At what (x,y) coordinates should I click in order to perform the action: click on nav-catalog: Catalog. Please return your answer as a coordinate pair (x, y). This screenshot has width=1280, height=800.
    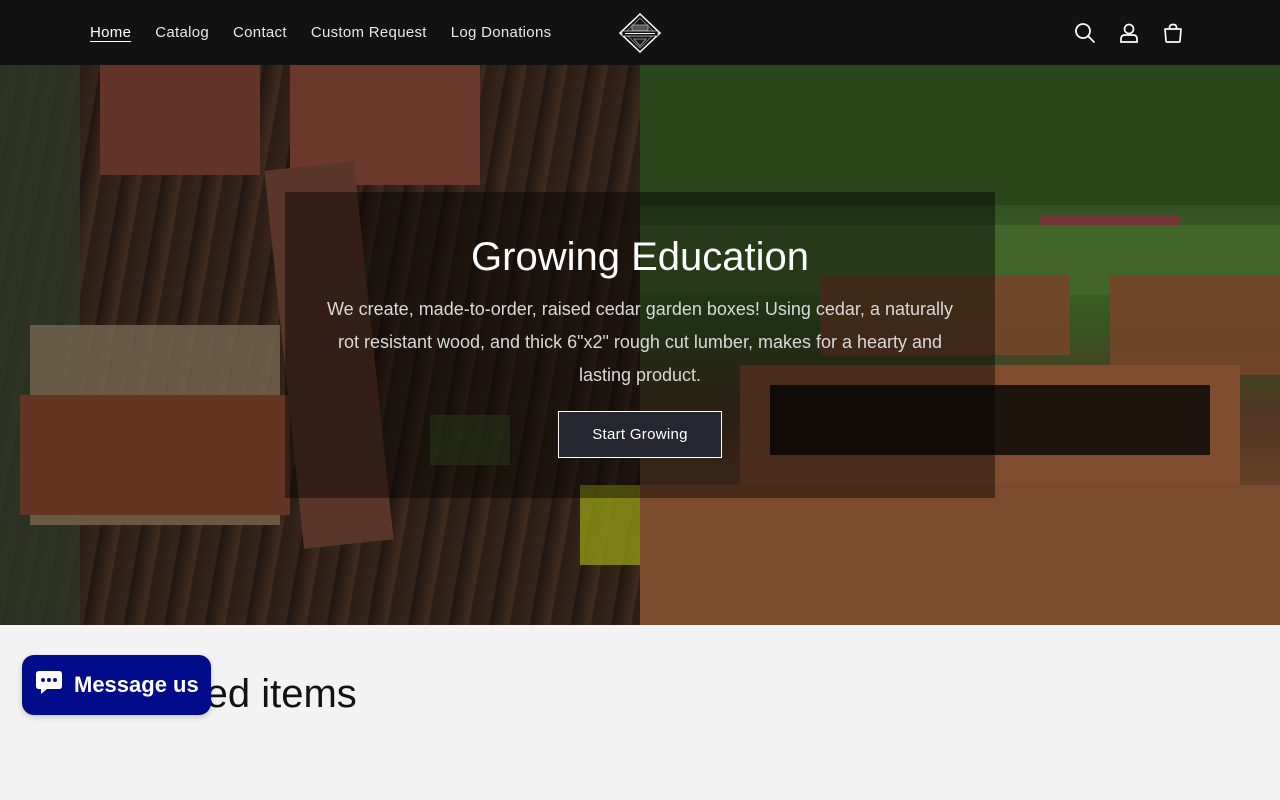
    Looking at the image, I should click on (182, 32).